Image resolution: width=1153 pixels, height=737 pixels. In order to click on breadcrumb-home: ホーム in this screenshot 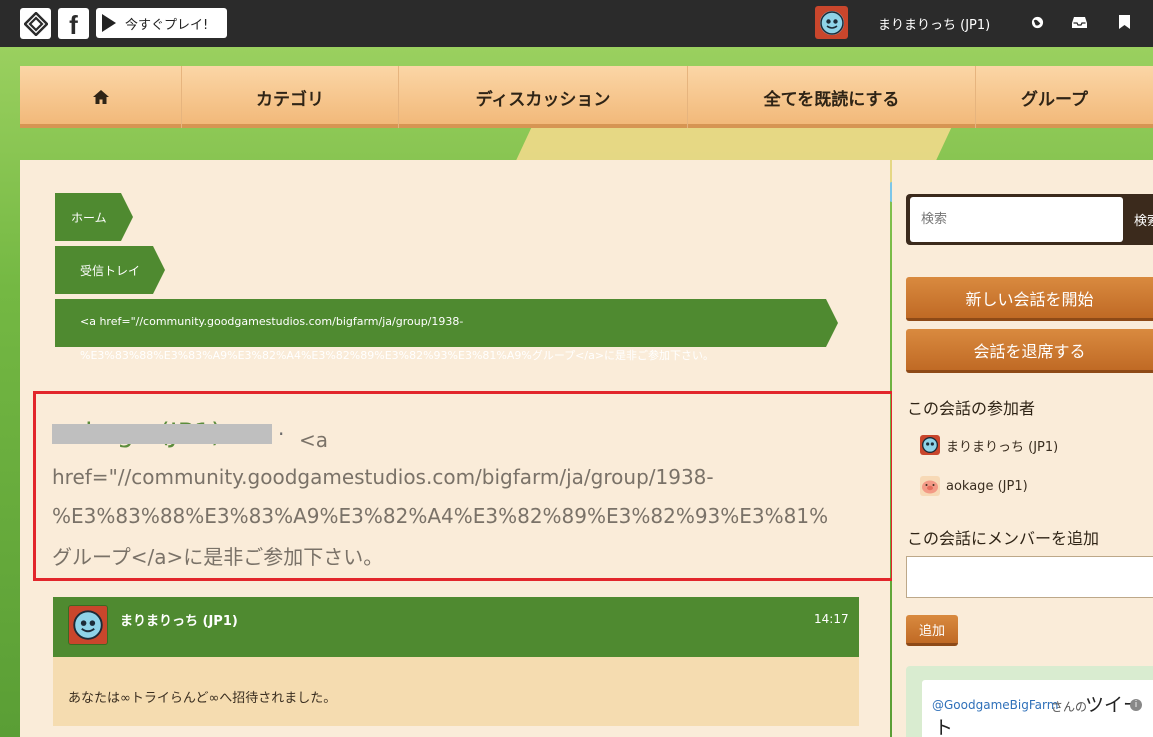, I will do `click(94, 217)`.